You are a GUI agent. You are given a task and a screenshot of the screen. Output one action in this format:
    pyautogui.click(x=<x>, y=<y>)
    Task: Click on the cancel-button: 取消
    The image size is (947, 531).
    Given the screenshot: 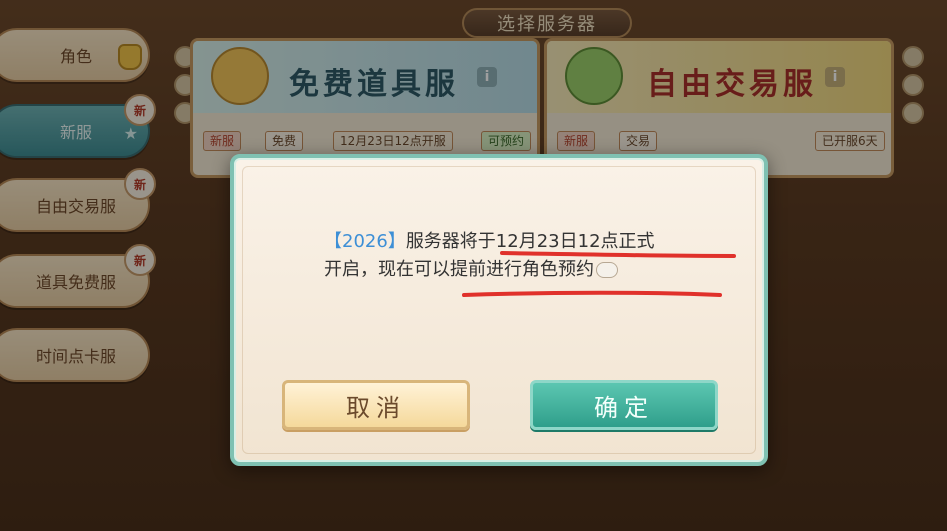 What is the action you would take?
    pyautogui.click(x=376, y=405)
    